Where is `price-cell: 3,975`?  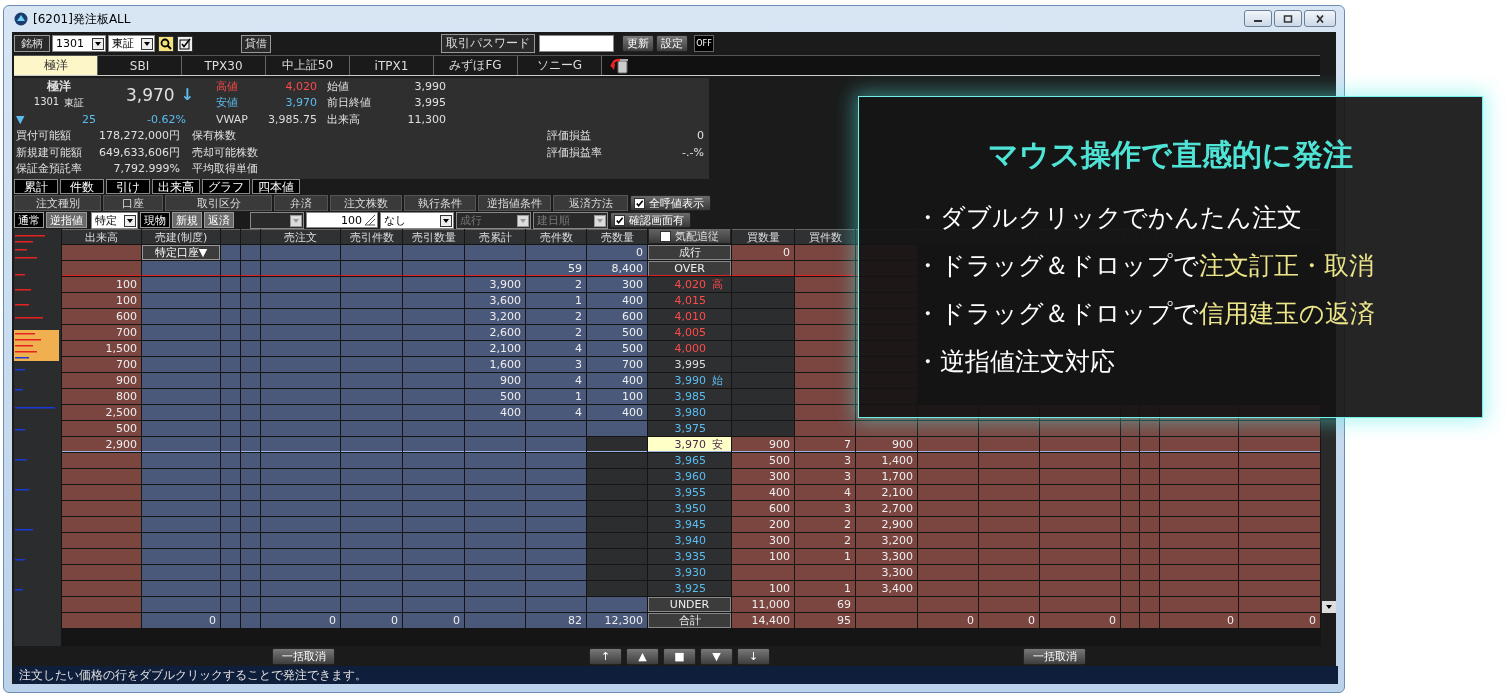 price-cell: 3,975 is located at coordinates (689, 428).